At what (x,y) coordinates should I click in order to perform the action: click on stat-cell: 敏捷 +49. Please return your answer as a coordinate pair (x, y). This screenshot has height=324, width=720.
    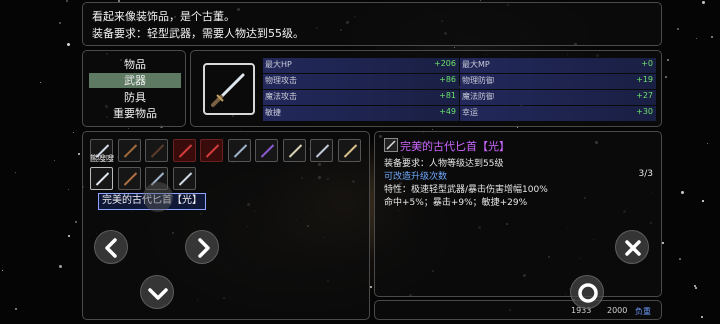
    Looking at the image, I should click on (361, 113).